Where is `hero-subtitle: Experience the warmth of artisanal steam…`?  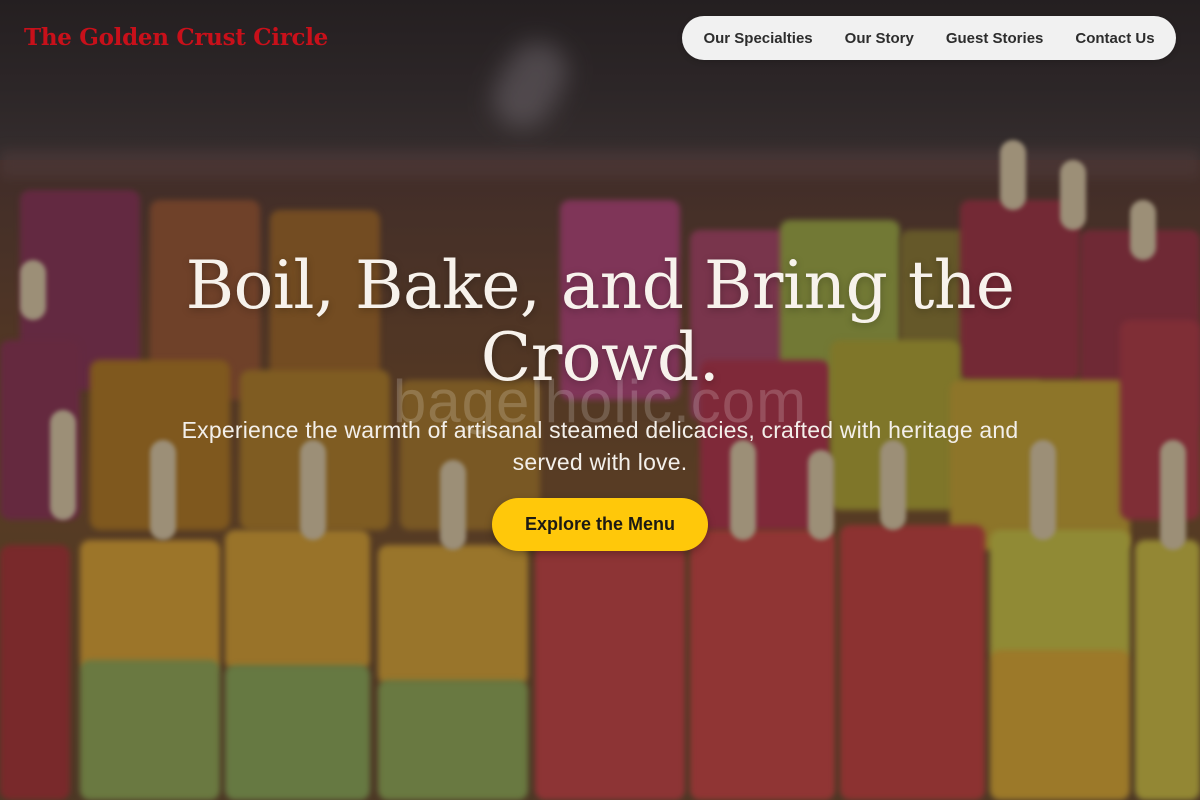
hero-subtitle: Experience the warmth of artisanal steam… is located at coordinates (600, 446).